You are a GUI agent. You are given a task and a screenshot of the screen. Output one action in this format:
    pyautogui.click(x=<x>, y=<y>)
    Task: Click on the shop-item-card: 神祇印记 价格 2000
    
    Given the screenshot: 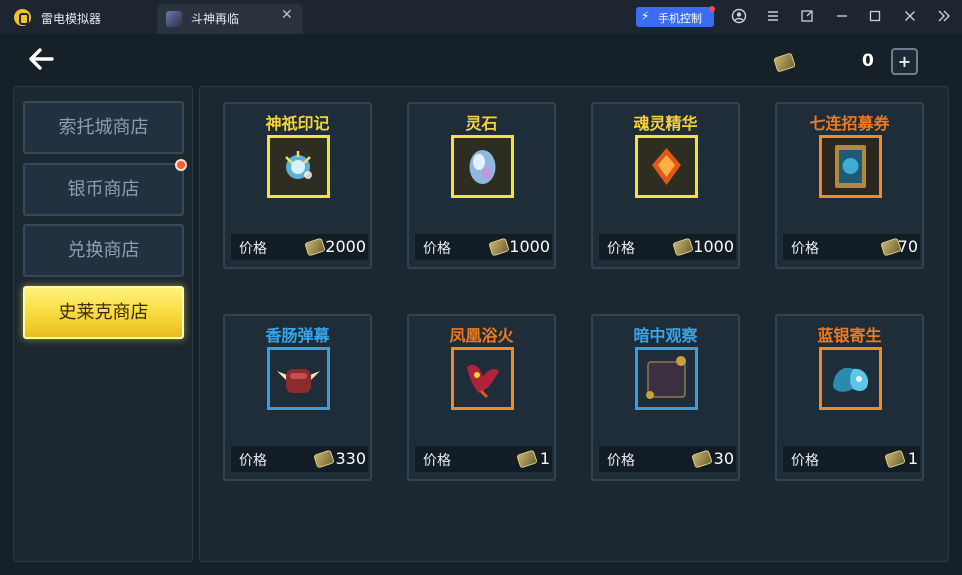 What is the action you would take?
    pyautogui.click(x=297, y=185)
    